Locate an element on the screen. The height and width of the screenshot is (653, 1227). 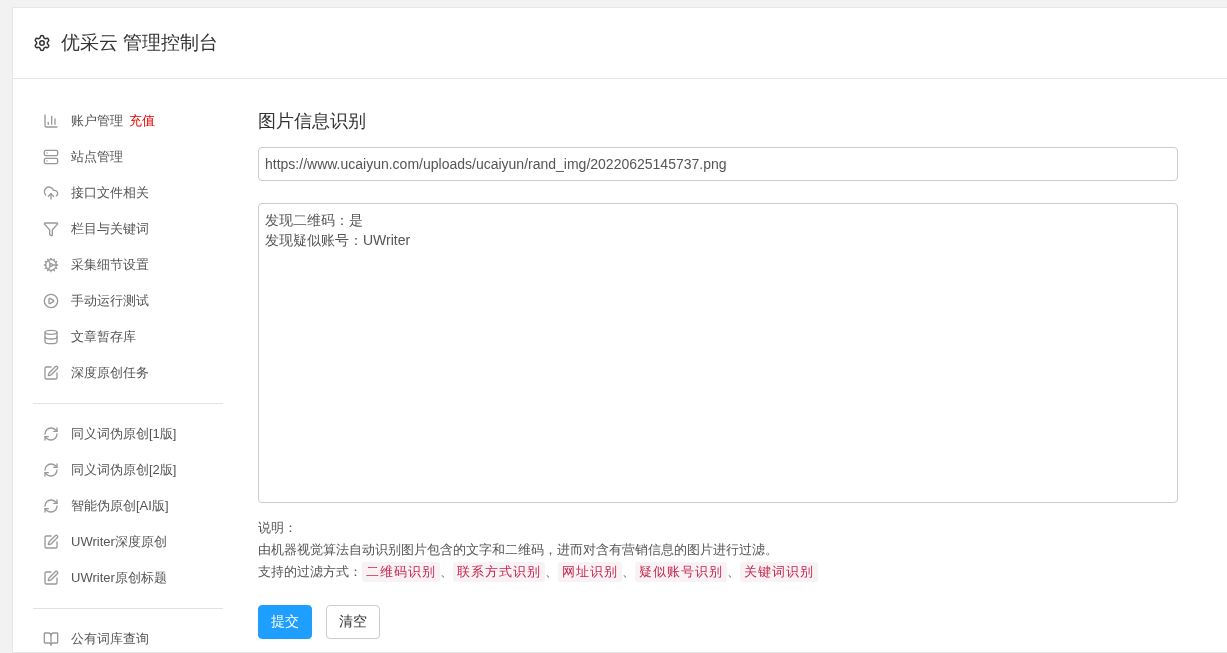
filter-icon is located at coordinates (51, 229).